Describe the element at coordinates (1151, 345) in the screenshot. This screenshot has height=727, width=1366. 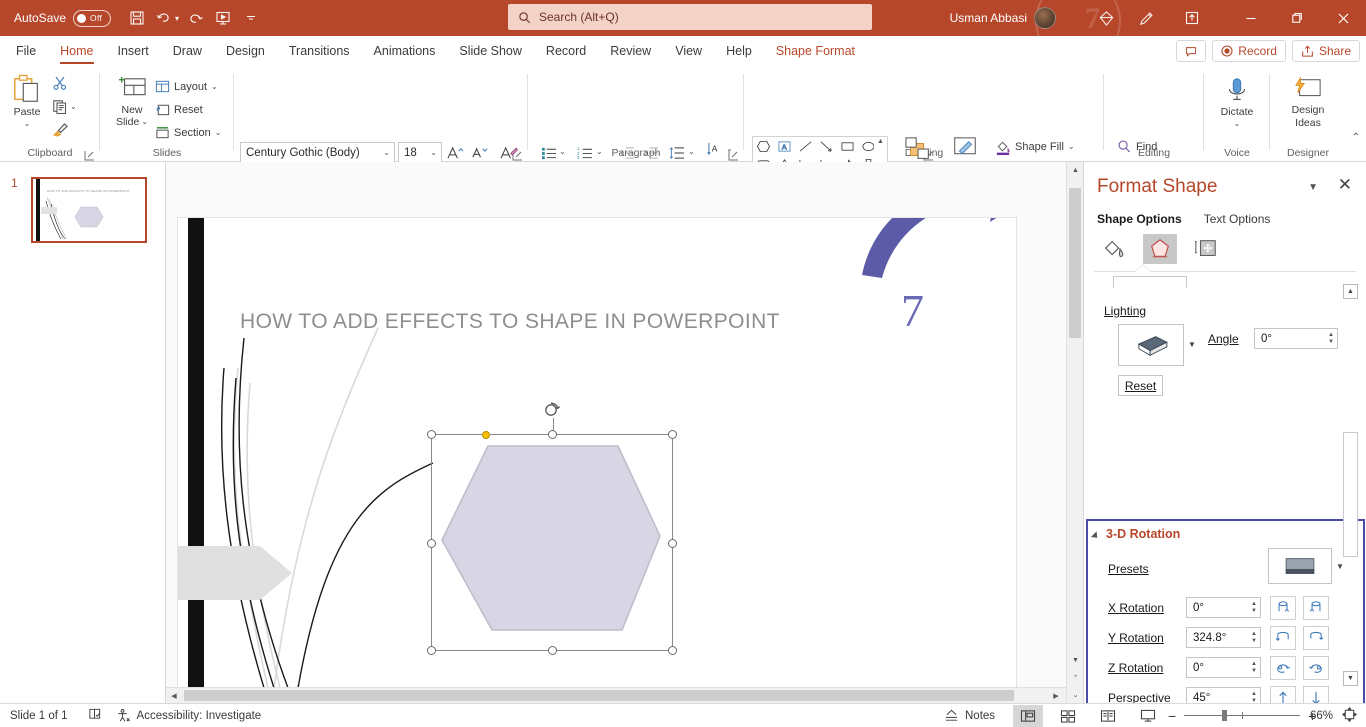
I see `lighting-preset-button` at that location.